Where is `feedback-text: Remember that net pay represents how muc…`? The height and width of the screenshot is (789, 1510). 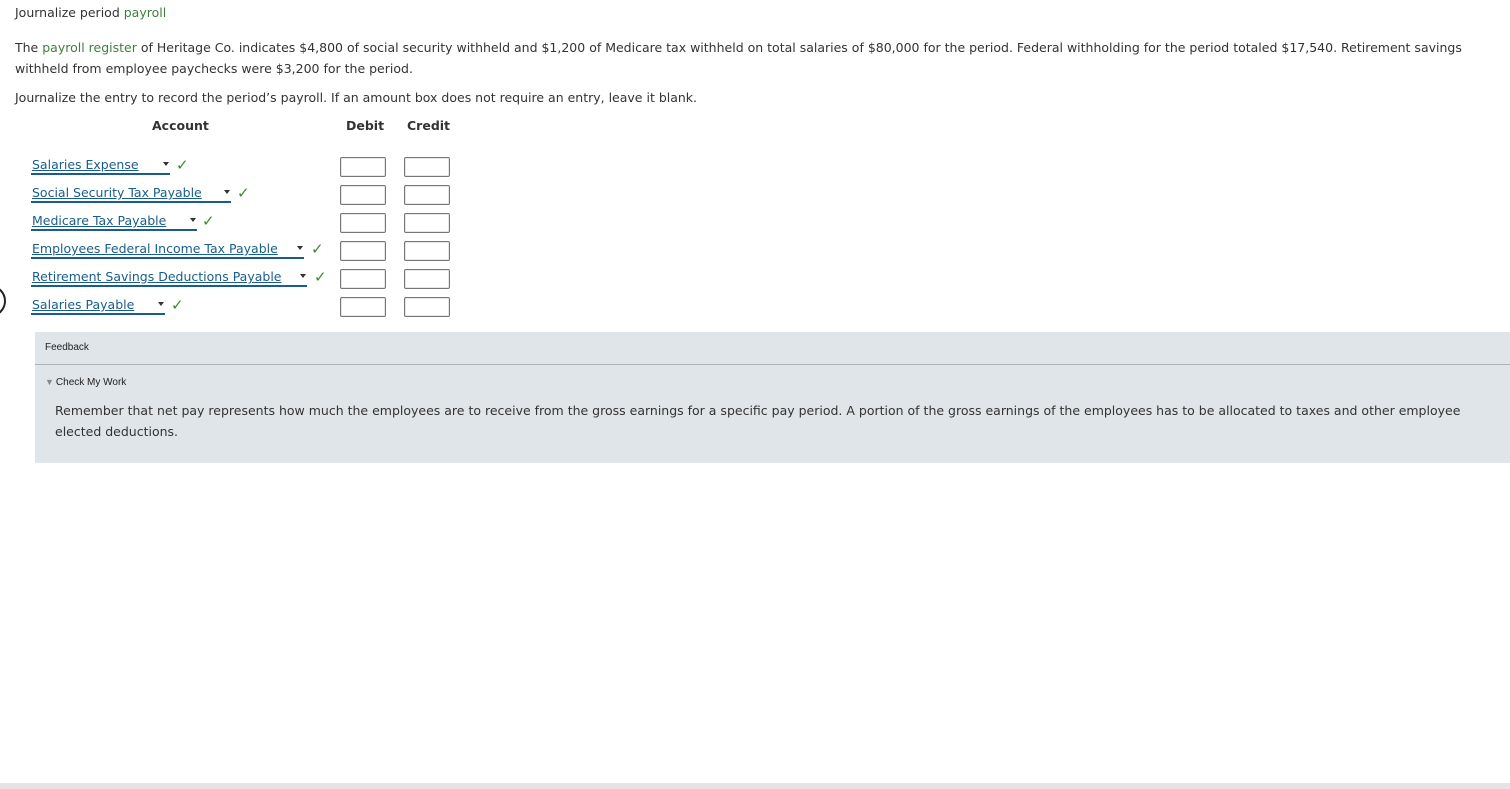 feedback-text: Remember that net pay represents how muc… is located at coordinates (758, 421).